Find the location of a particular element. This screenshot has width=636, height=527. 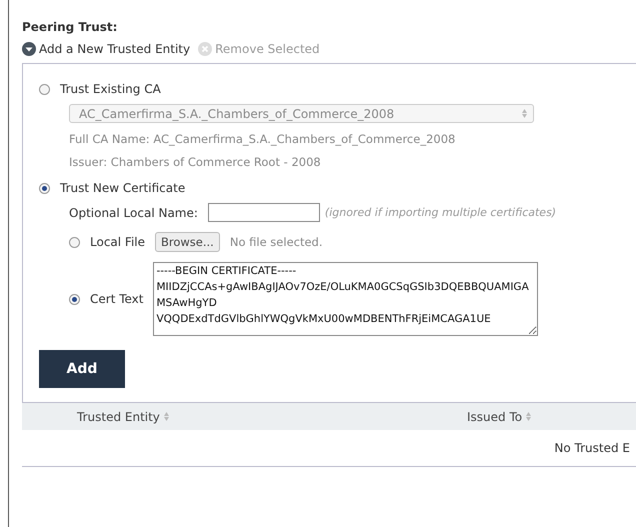

section-title: Peering Trust: is located at coordinates (70, 27).